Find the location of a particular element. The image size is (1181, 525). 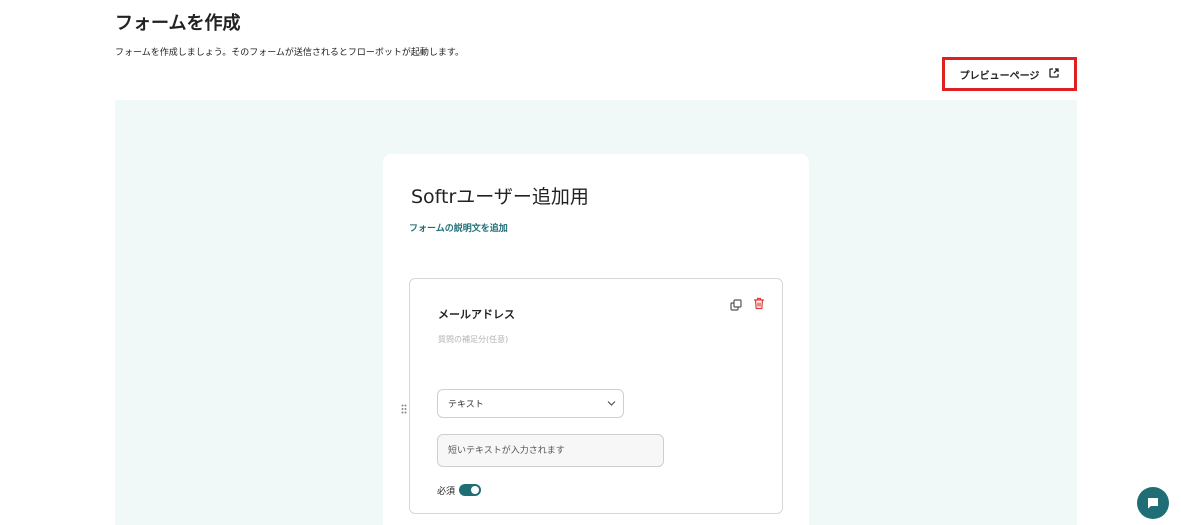

preview-page-label: プレビューページ is located at coordinates (999, 76).